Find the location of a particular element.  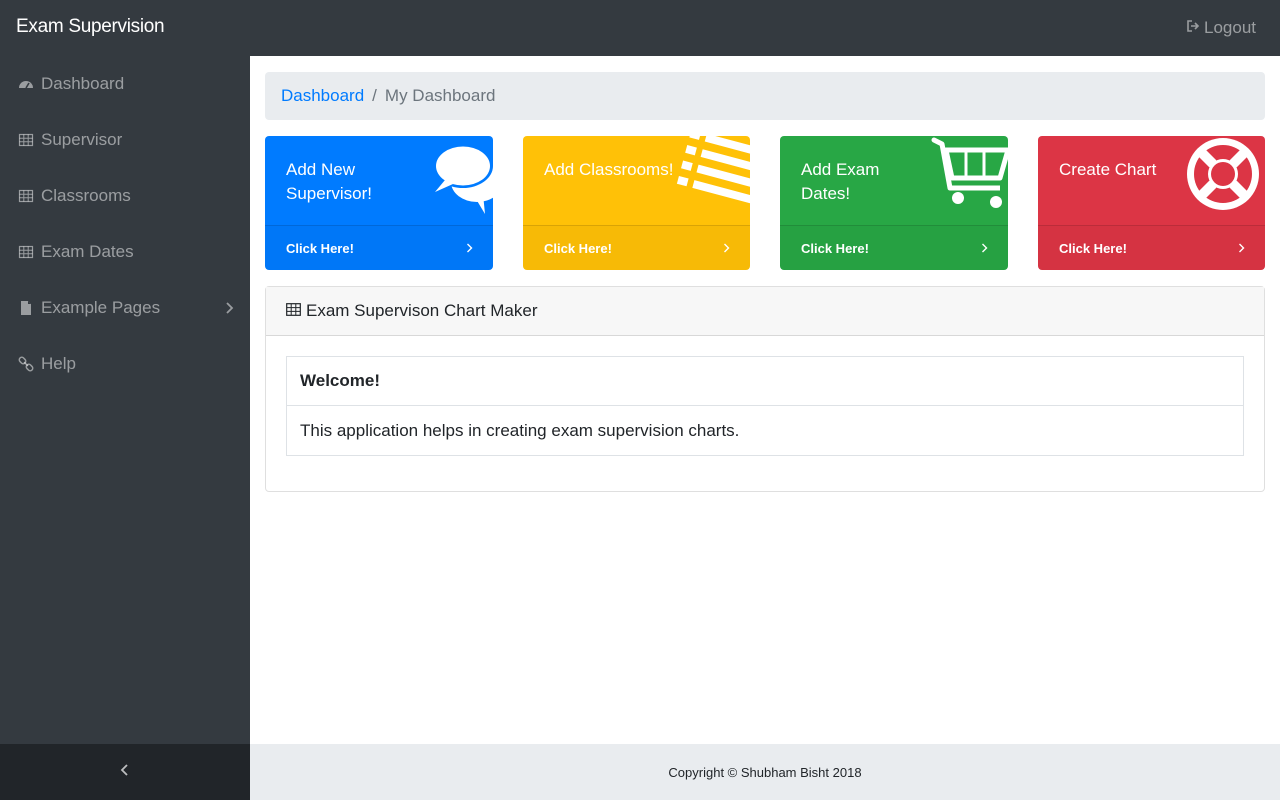

sidebar-item-label: Dashboard is located at coordinates (83, 83).